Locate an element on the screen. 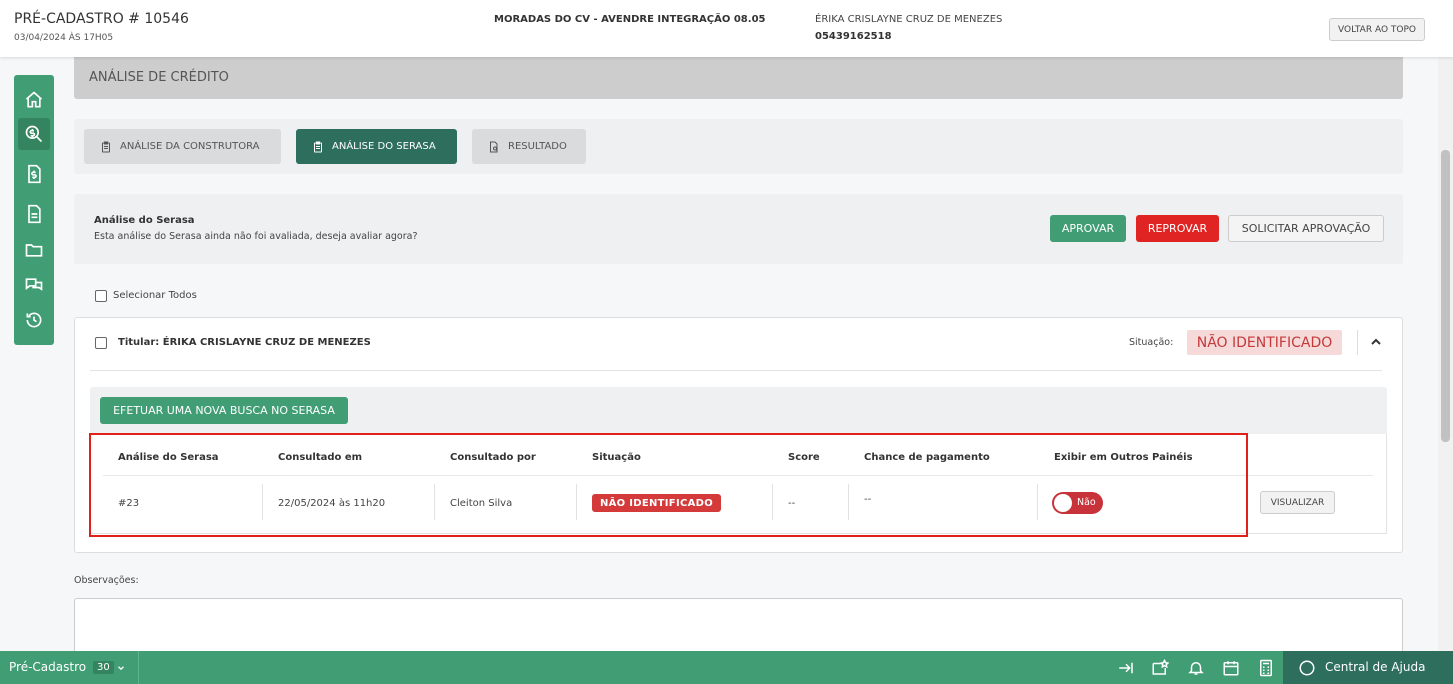  report-icon is located at coordinates (494, 146).